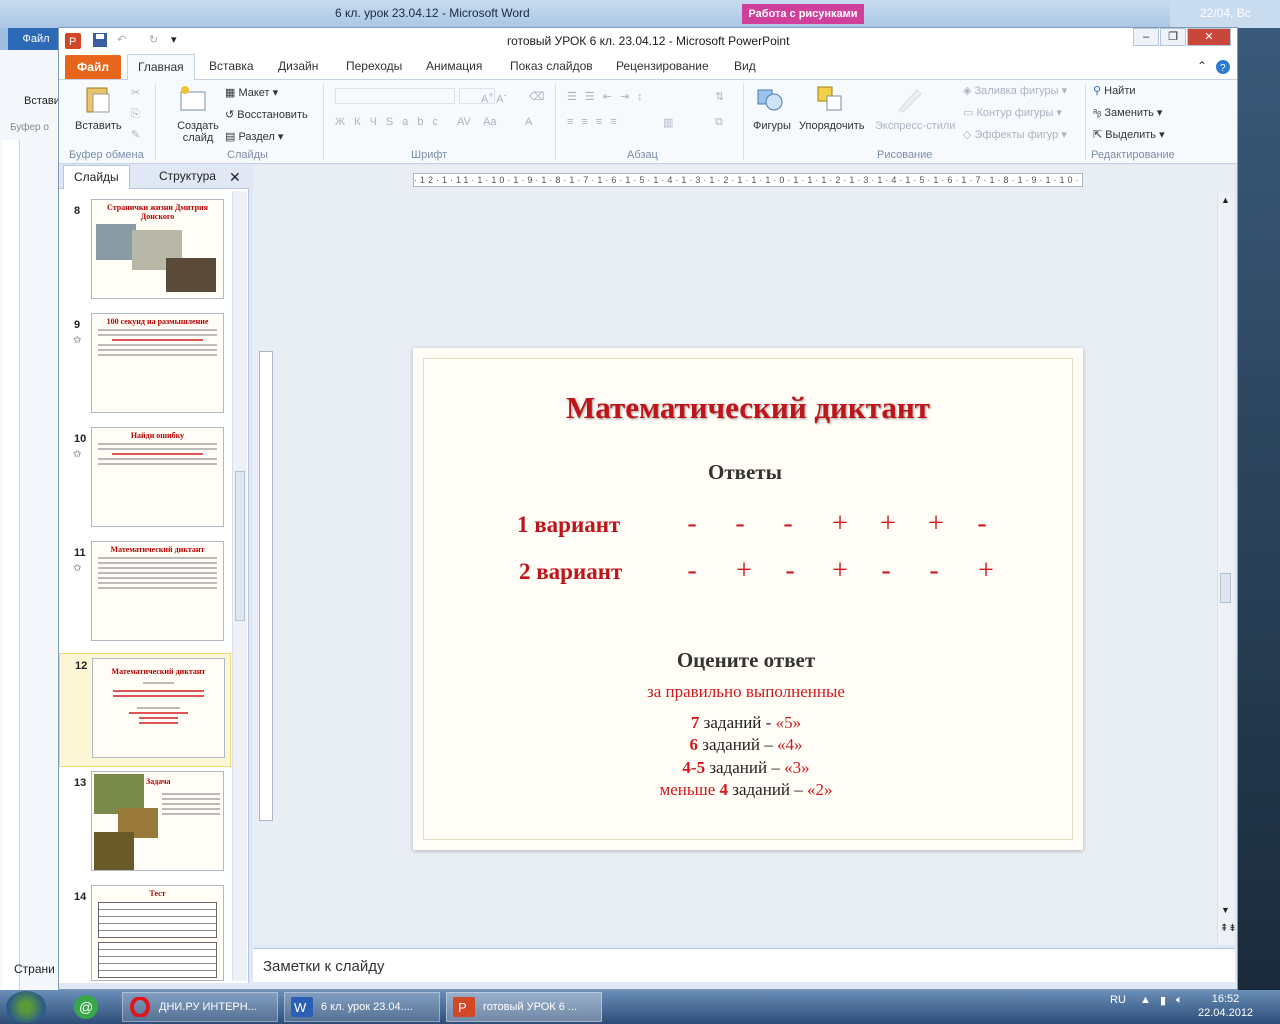  I want to click on tab-review: Рецензирование, so click(662, 66).